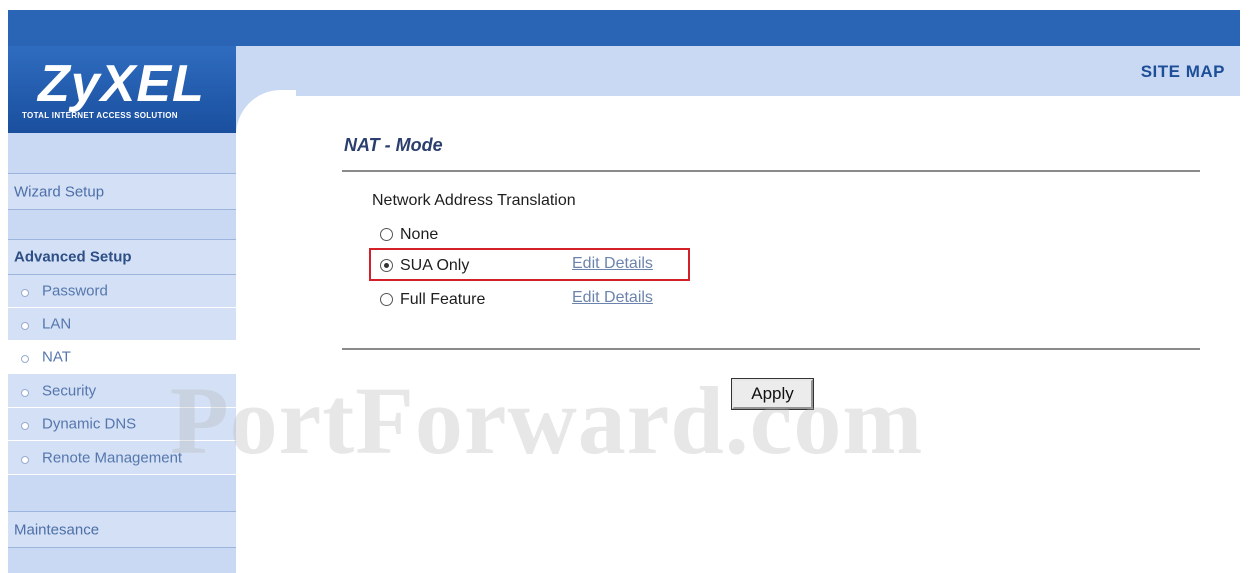 This screenshot has height=573, width=1251. I want to click on content-corner, so click(266, 120).